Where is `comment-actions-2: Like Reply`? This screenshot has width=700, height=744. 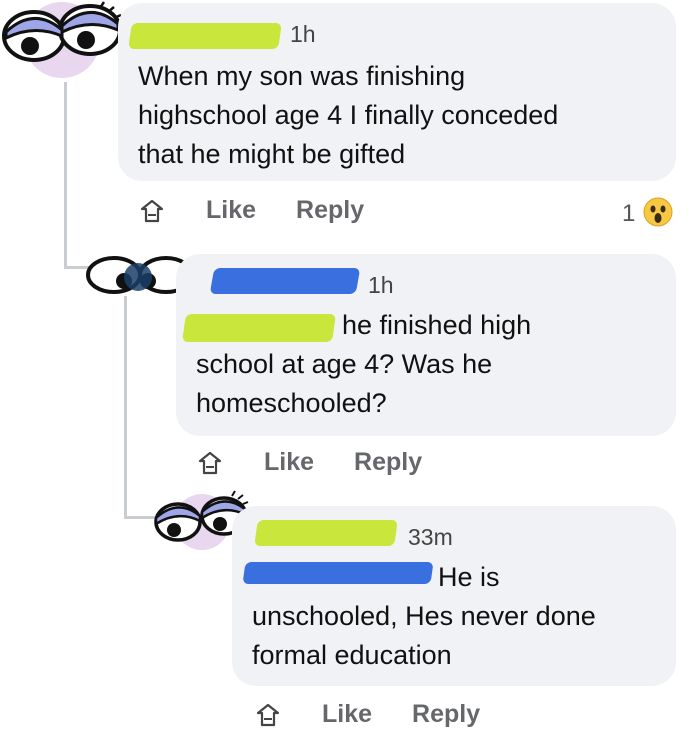
comment-actions-2: Like Reply is located at coordinates (329, 462).